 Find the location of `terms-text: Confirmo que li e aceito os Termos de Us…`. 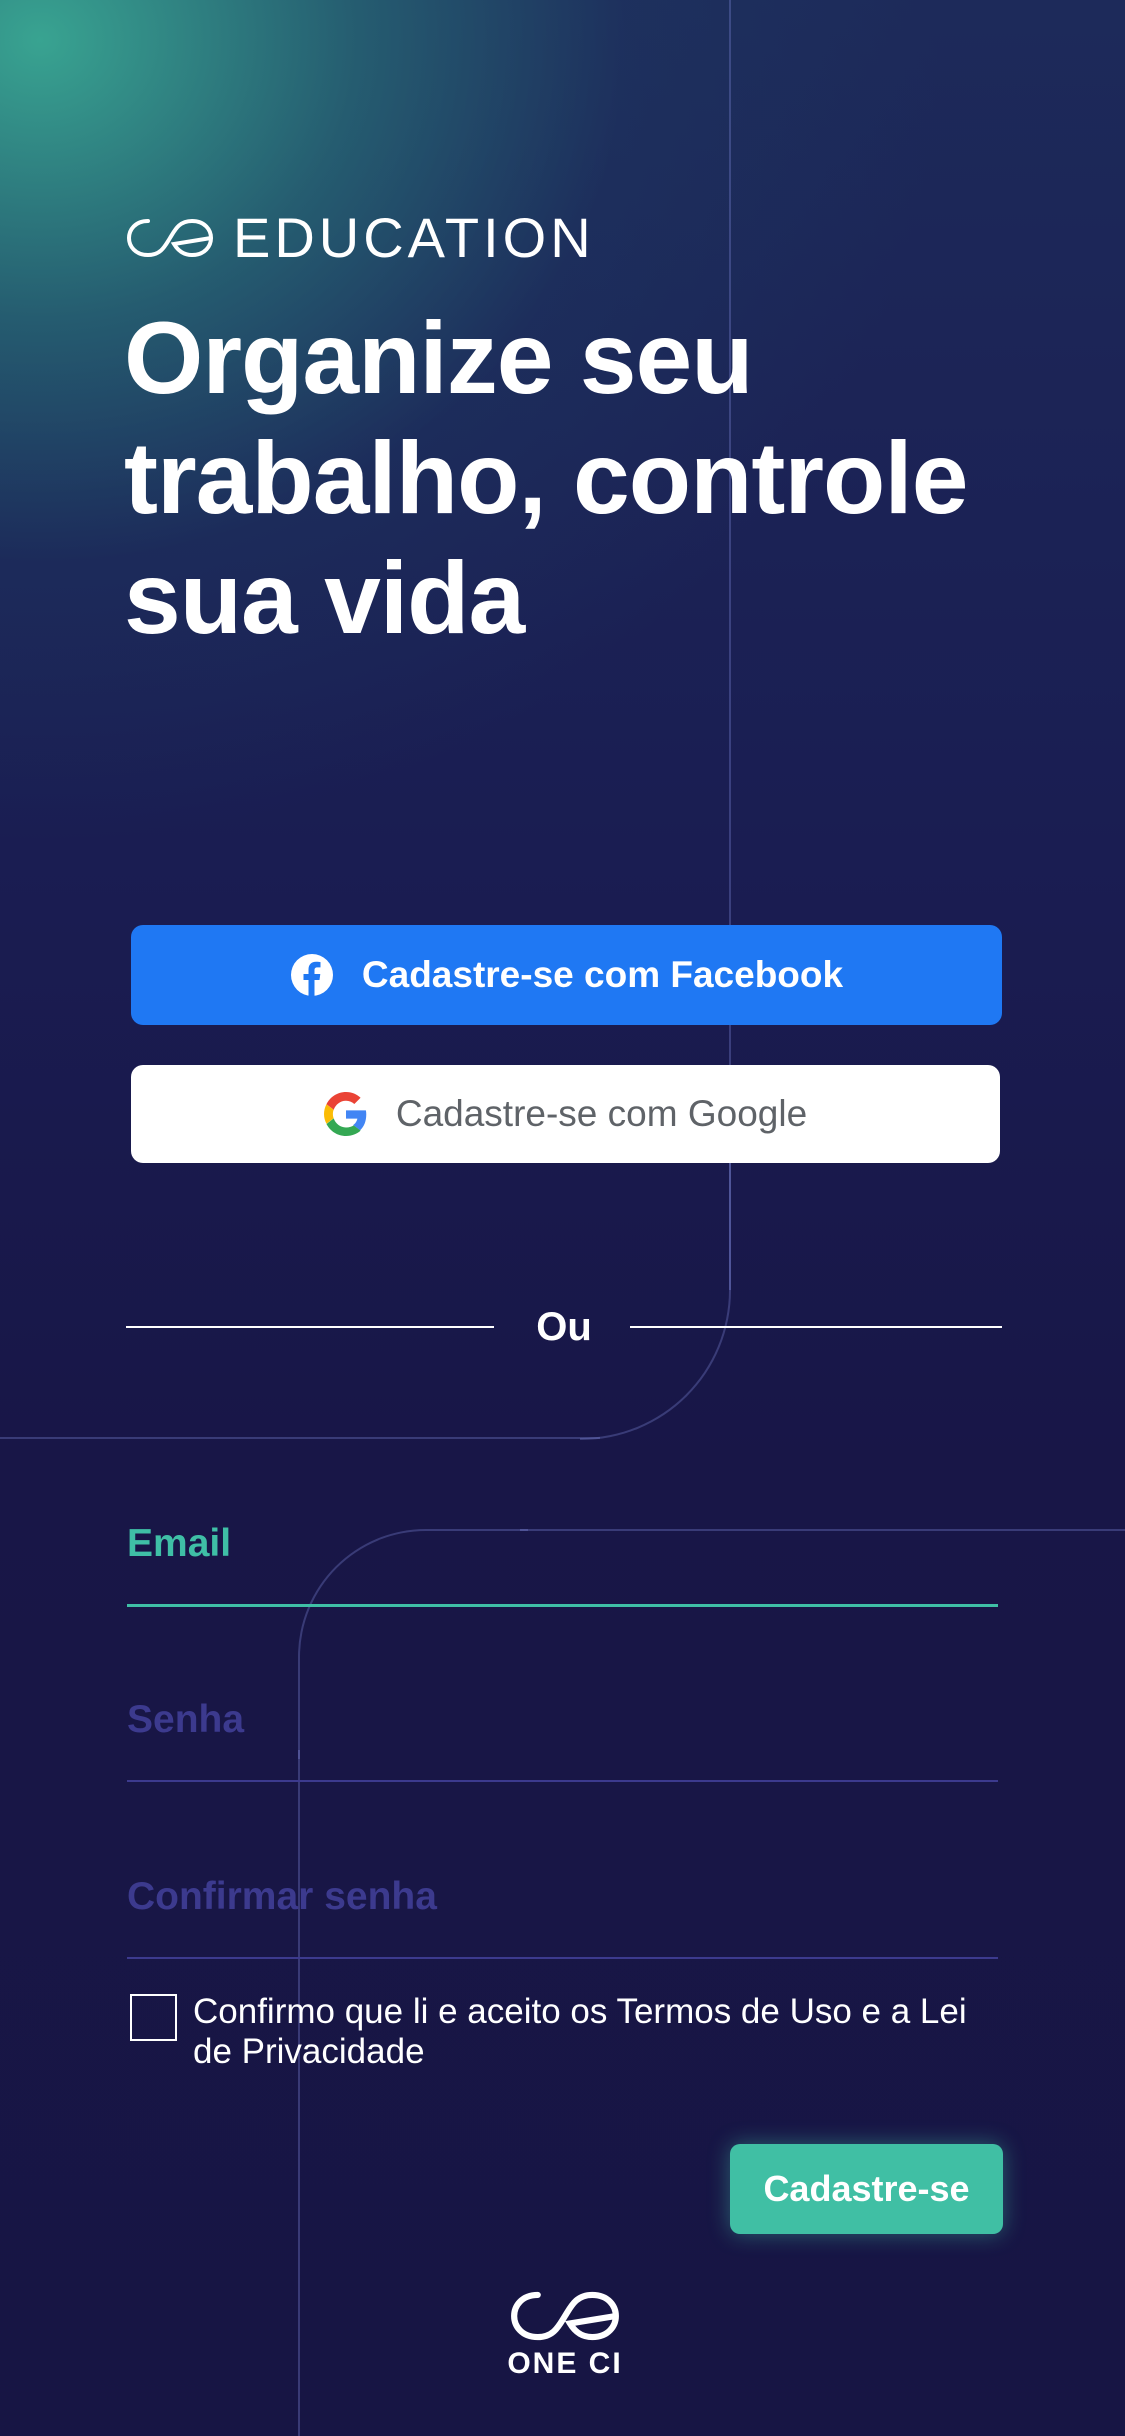

terms-text: Confirmo que li e aceito os Termos de Us… is located at coordinates (580, 2031).